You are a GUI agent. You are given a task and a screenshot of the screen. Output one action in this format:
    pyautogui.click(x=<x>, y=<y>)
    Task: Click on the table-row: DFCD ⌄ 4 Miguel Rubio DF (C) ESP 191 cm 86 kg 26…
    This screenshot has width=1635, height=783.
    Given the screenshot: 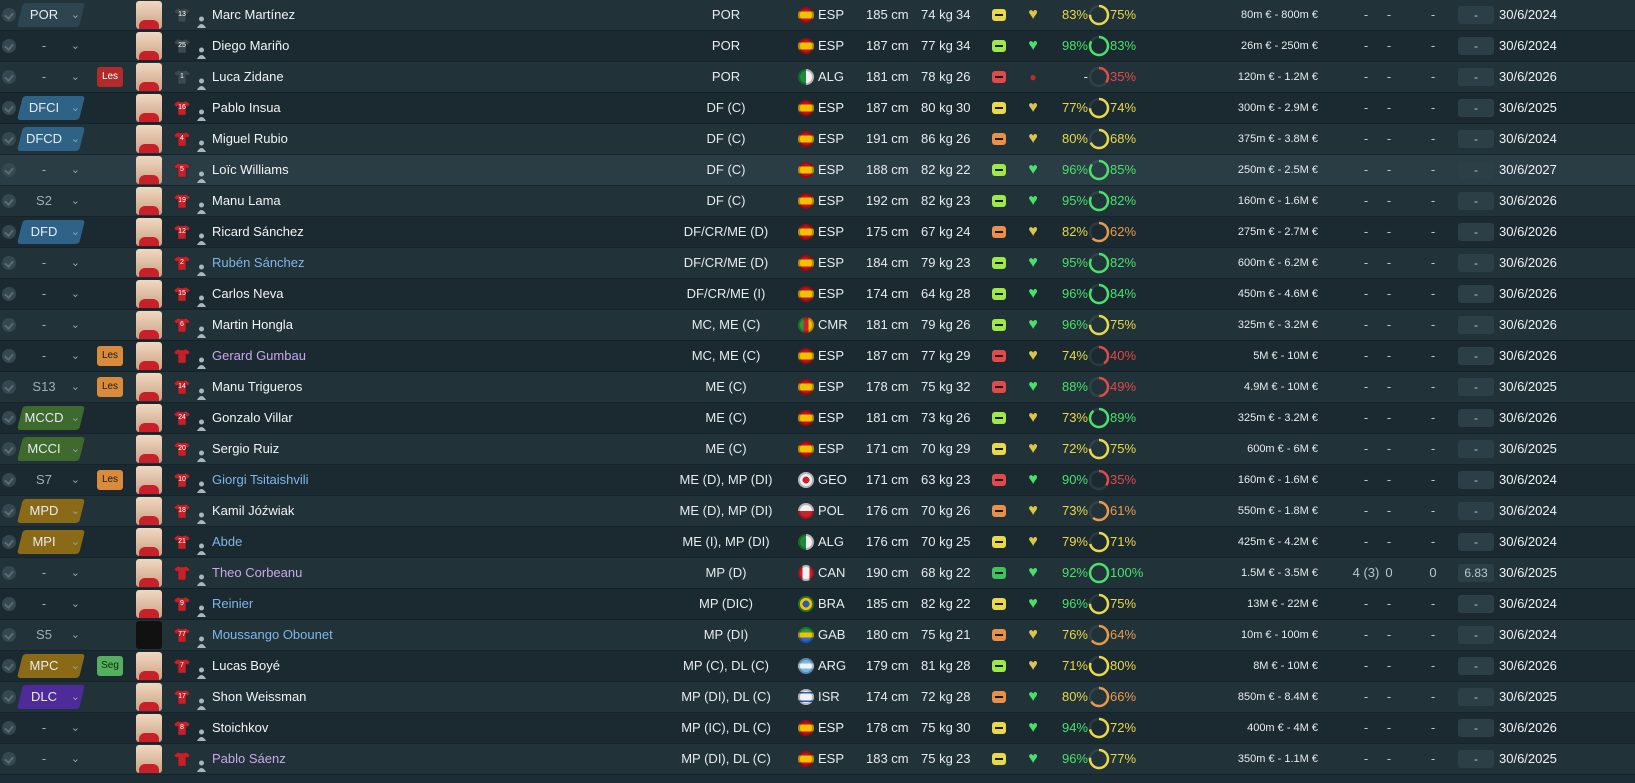 What is the action you would take?
    pyautogui.click(x=817, y=139)
    